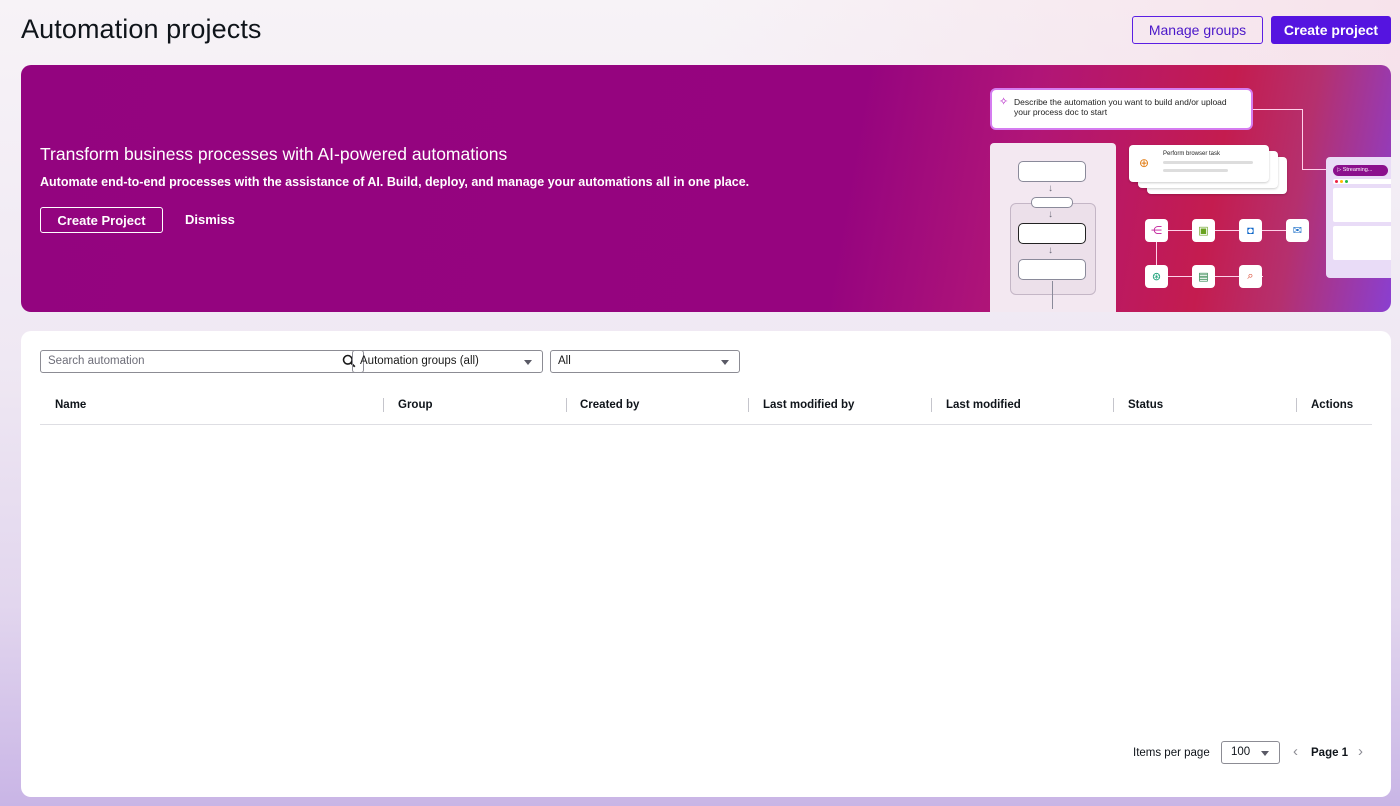 The width and height of the screenshot is (1400, 806). I want to click on group-filter-select: Automation groups (all), so click(447, 361).